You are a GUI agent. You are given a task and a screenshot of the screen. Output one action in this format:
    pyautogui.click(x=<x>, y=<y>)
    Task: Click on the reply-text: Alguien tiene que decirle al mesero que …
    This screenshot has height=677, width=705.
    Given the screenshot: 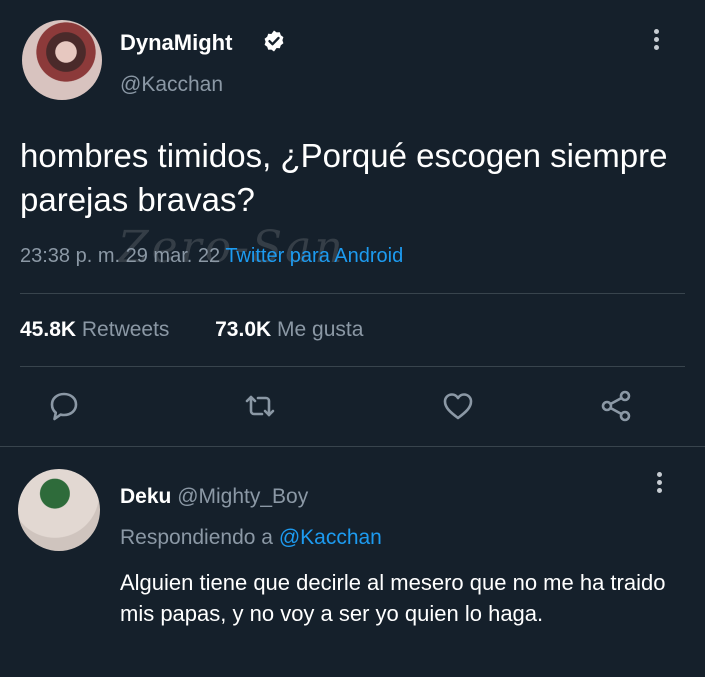 What is the action you would take?
    pyautogui.click(x=393, y=598)
    